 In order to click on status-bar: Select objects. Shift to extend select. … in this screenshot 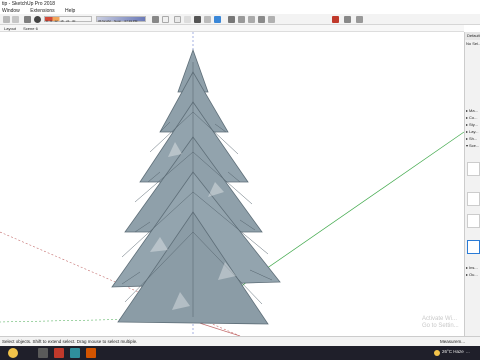, I will do `click(240, 341)`.